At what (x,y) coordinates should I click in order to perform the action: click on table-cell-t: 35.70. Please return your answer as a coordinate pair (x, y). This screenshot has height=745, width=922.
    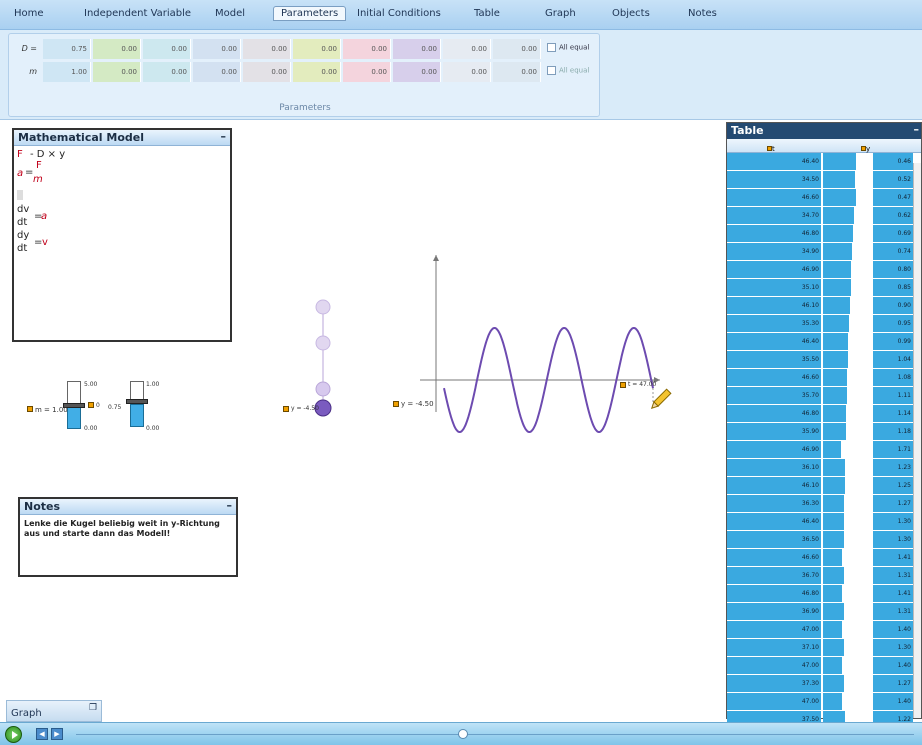
    Looking at the image, I should click on (774, 395).